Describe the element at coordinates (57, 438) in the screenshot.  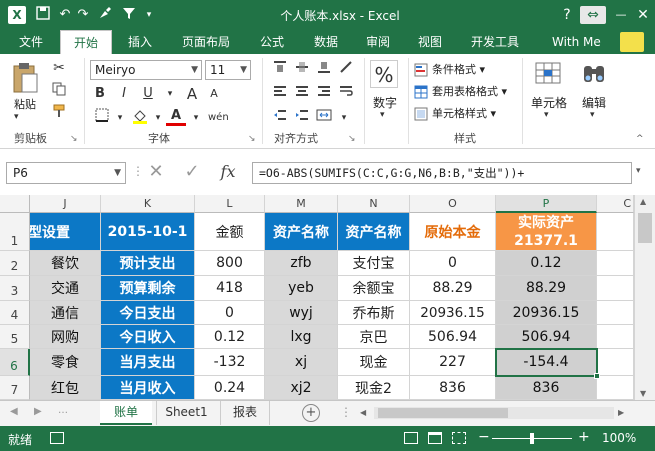
I see `macro-record-icon` at that location.